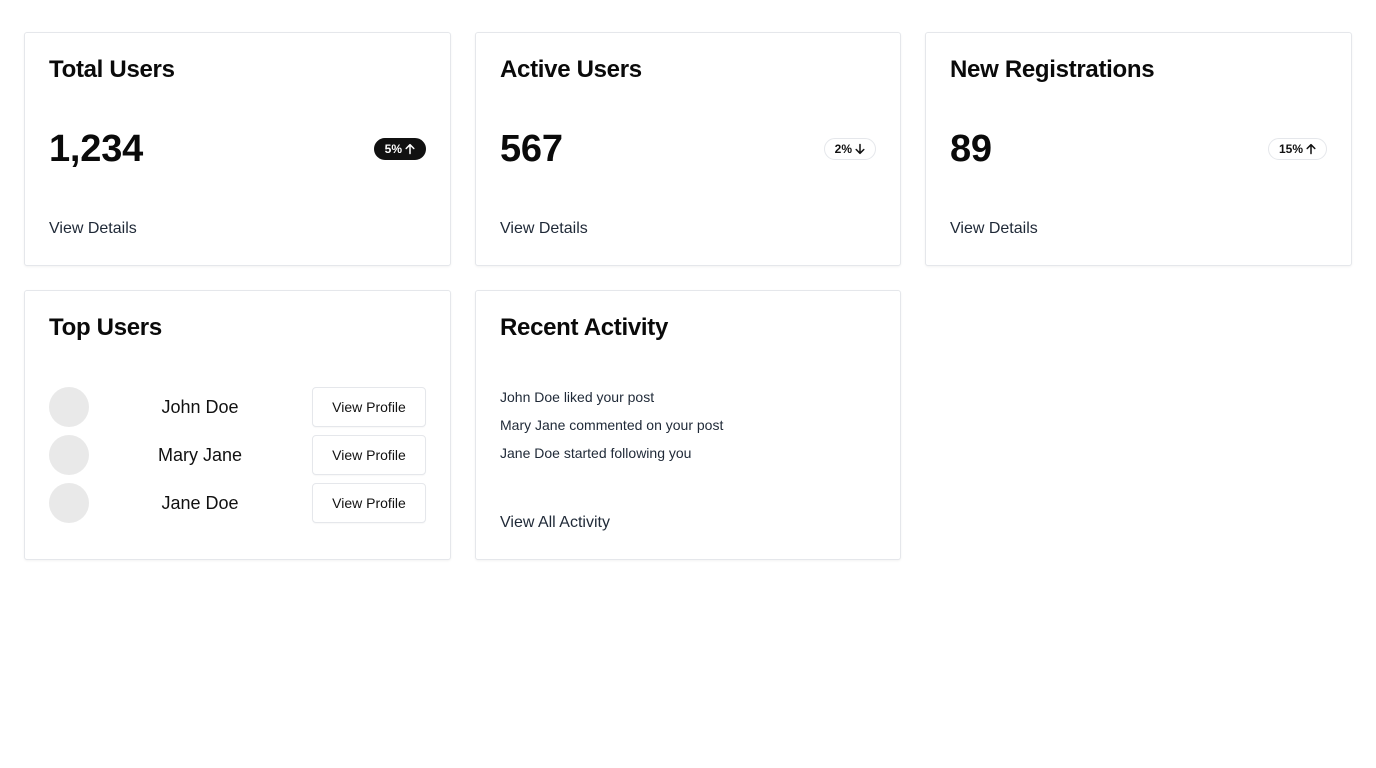 This screenshot has width=1376, height=768. I want to click on arrow-down-icon, so click(860, 149).